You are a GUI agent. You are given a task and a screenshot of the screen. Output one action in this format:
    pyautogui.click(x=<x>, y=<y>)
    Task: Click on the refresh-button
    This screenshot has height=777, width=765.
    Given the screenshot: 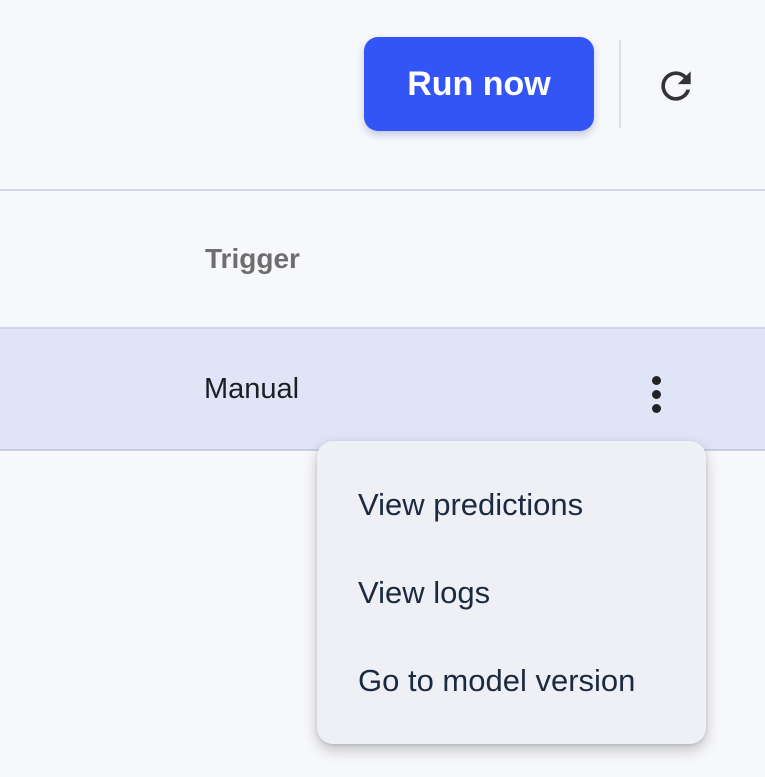 What is the action you would take?
    pyautogui.click(x=676, y=86)
    